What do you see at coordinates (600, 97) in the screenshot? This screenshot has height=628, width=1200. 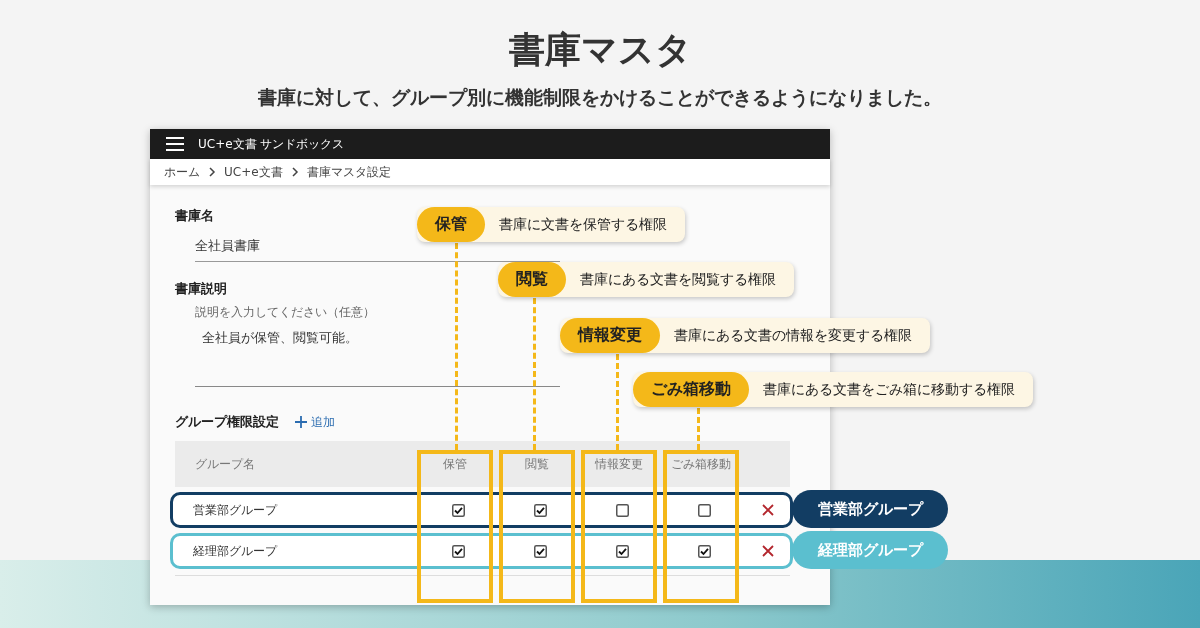 I see `page-subtitle: 書庫に対して、グループ別に機能制限をかけることができるようになりました。` at bounding box center [600, 97].